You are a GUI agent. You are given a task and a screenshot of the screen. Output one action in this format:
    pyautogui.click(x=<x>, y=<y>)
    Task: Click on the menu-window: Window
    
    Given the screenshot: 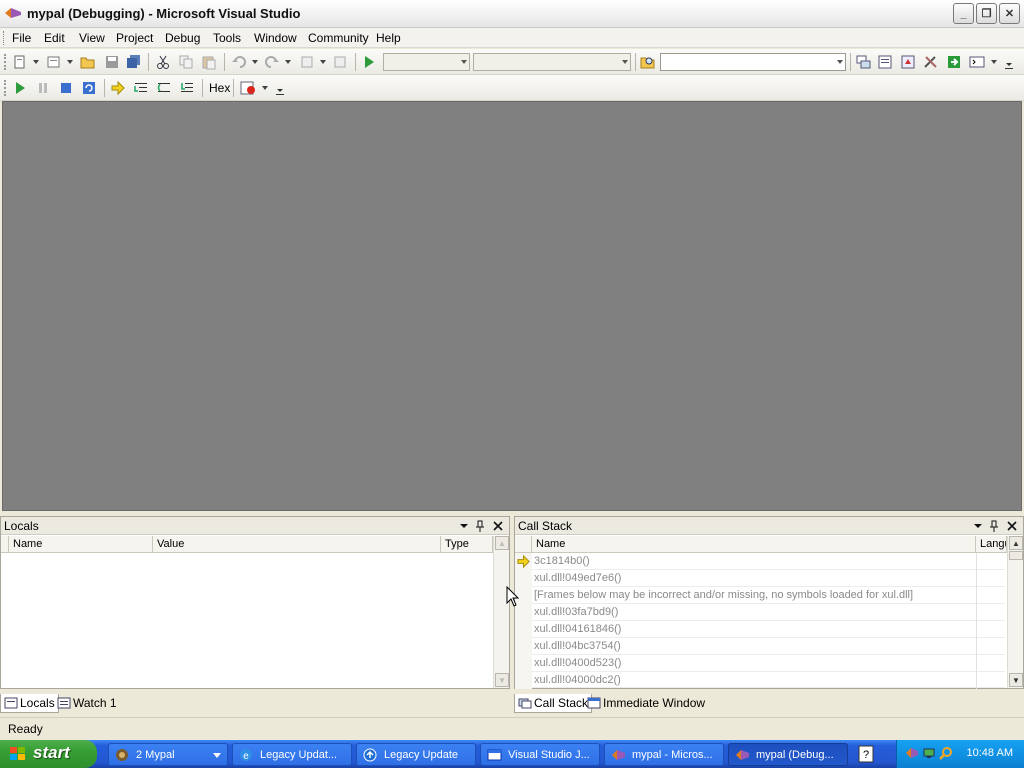 What is the action you would take?
    pyautogui.click(x=275, y=38)
    